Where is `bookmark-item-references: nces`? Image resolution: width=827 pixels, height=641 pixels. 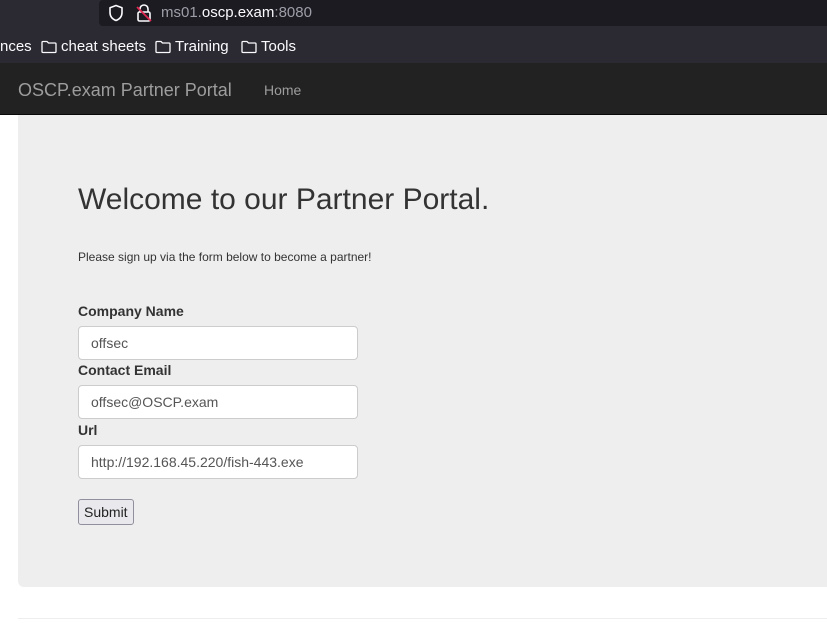 bookmark-item-references: nces is located at coordinates (16, 47).